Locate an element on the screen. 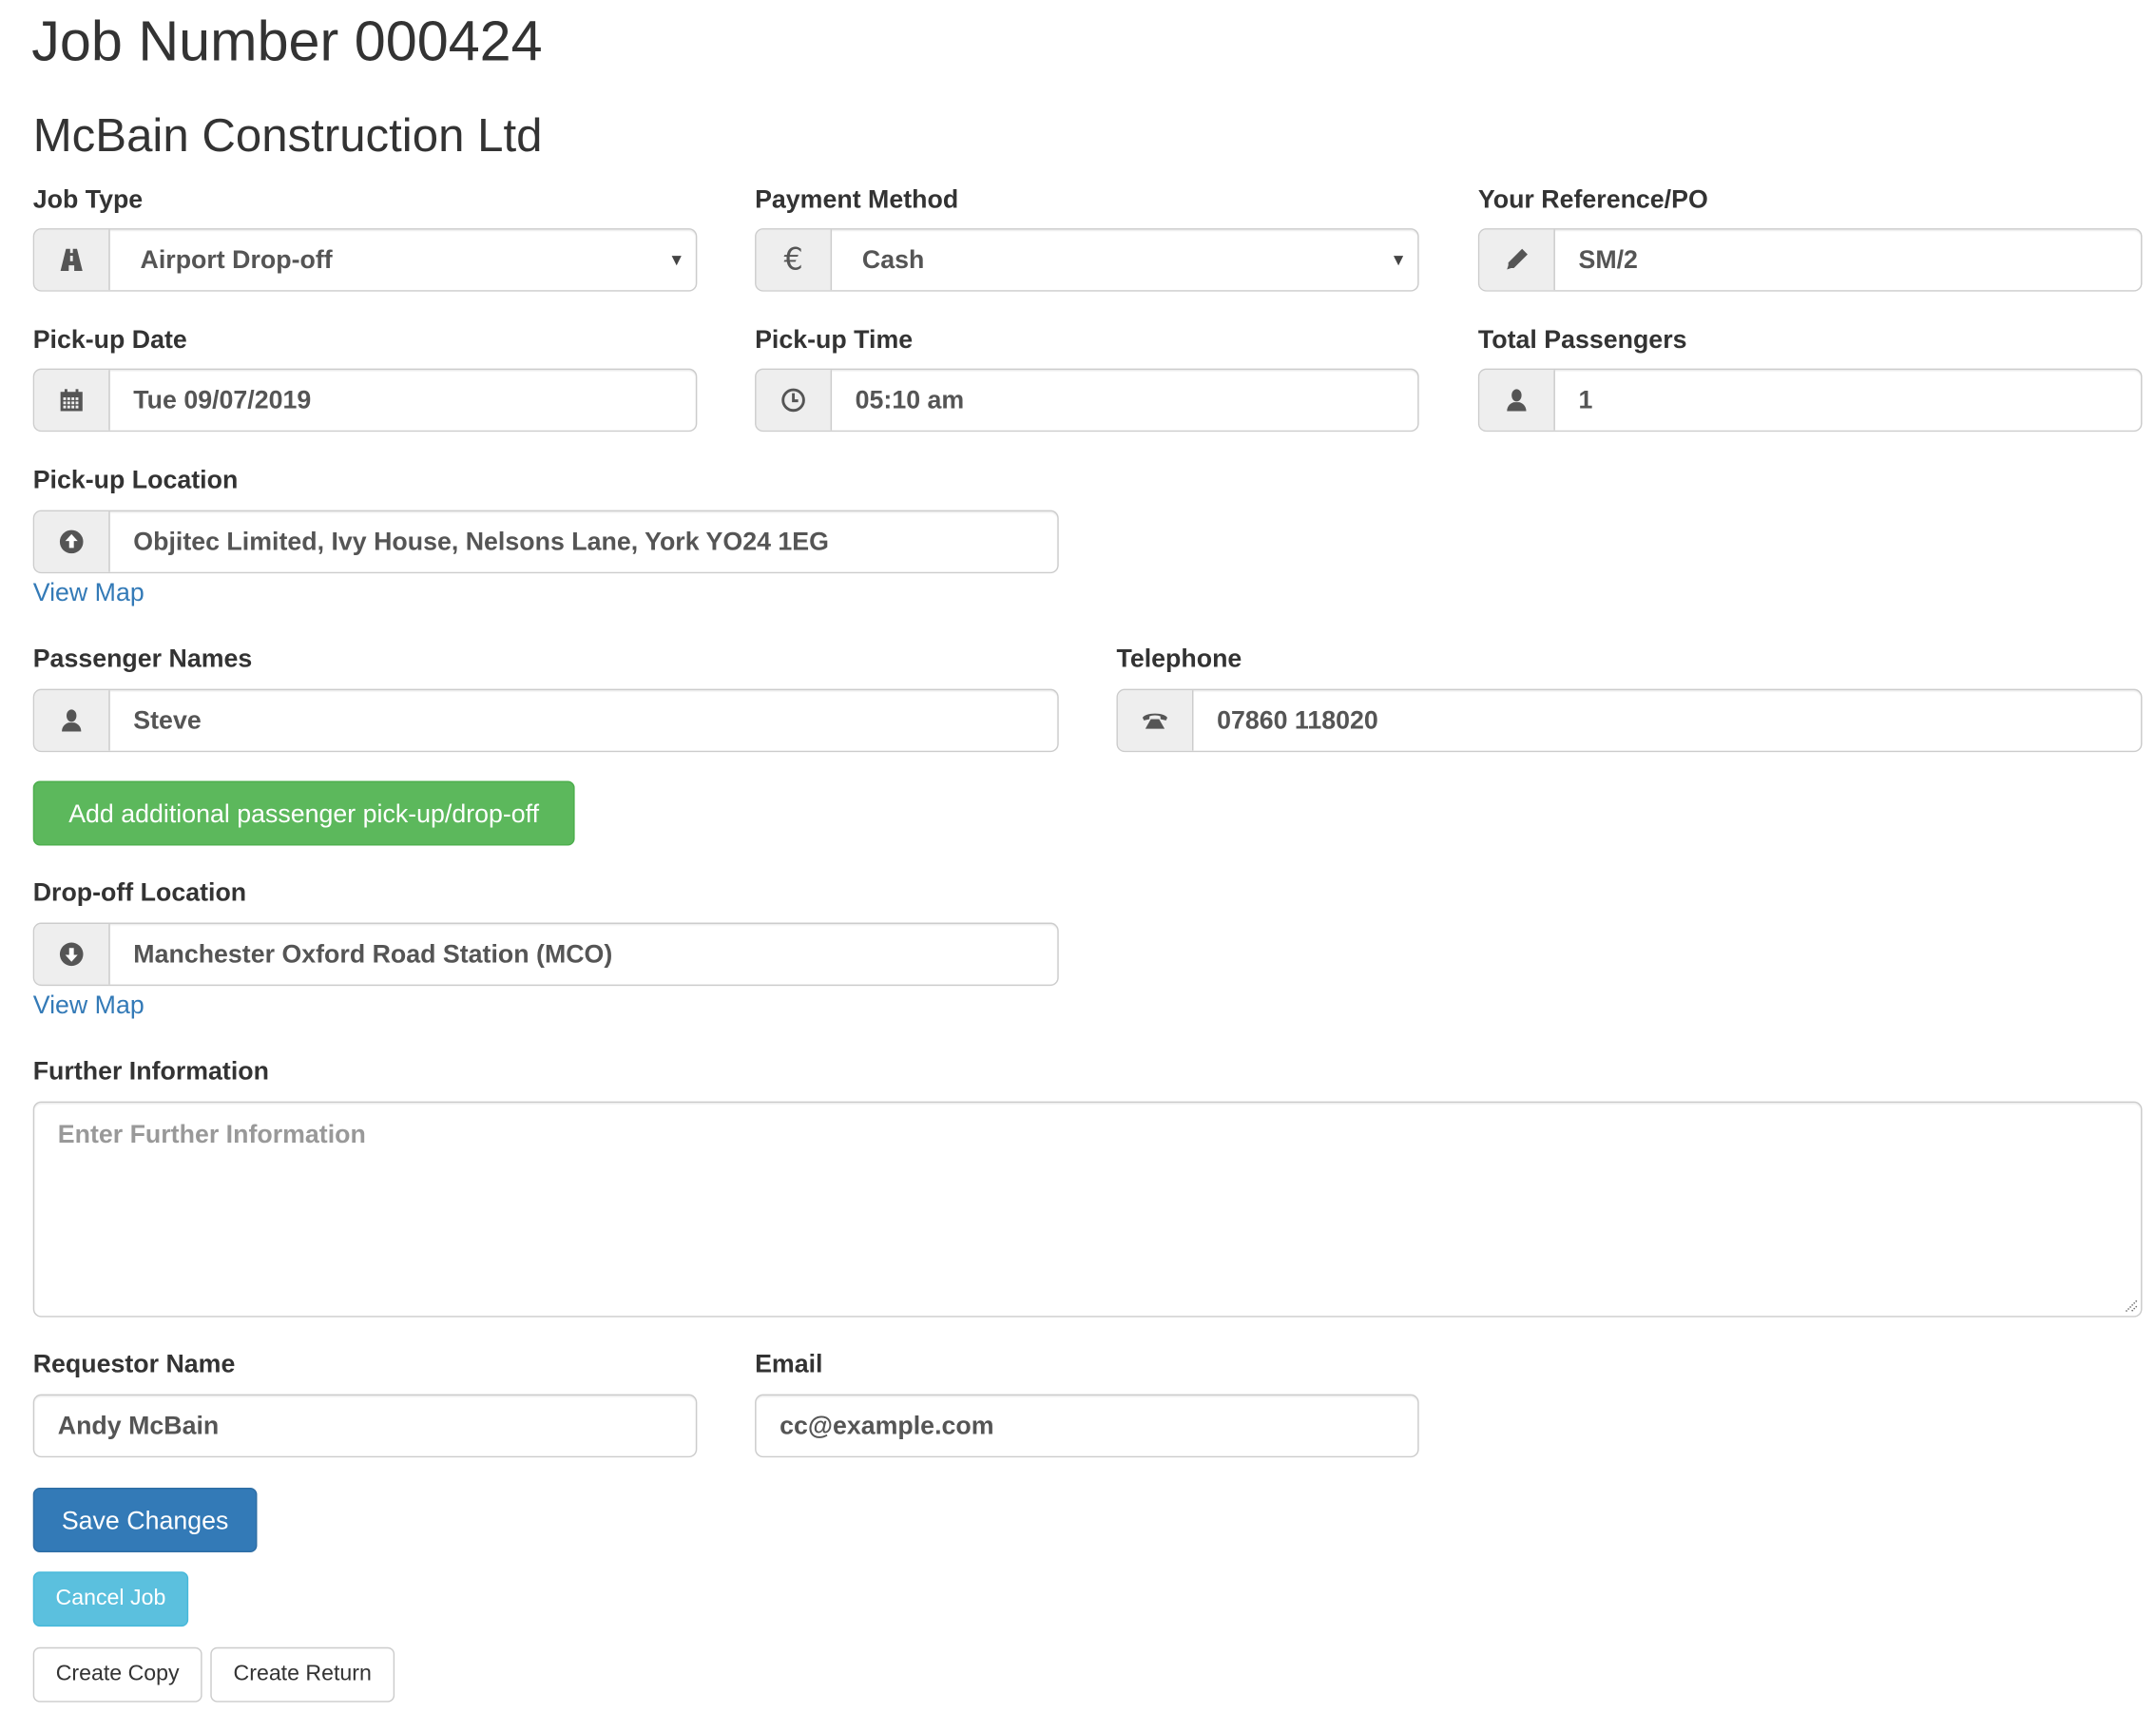  pencil-icon is located at coordinates (1517, 260).